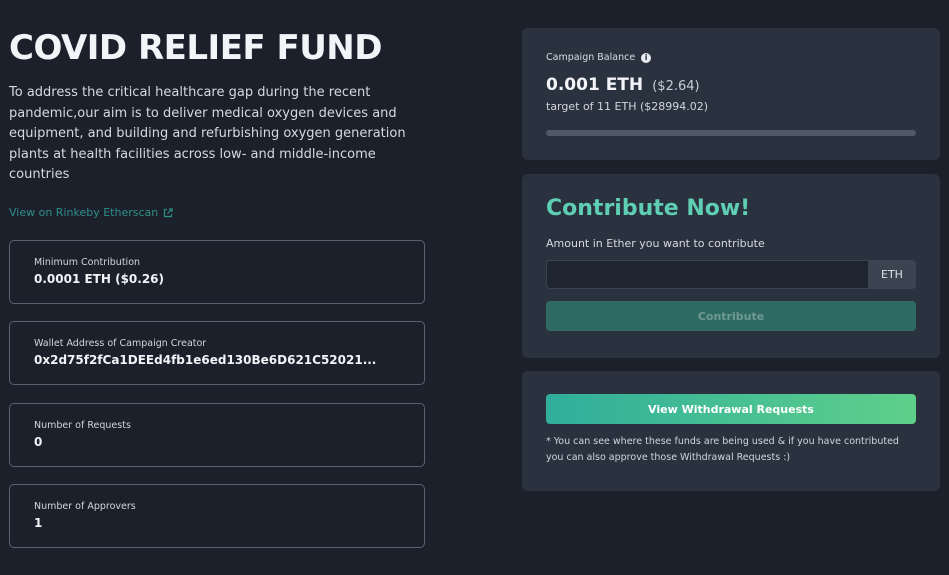 The height and width of the screenshot is (575, 949). What do you see at coordinates (892, 274) in the screenshot?
I see `eth-unit-addon: ETH` at bounding box center [892, 274].